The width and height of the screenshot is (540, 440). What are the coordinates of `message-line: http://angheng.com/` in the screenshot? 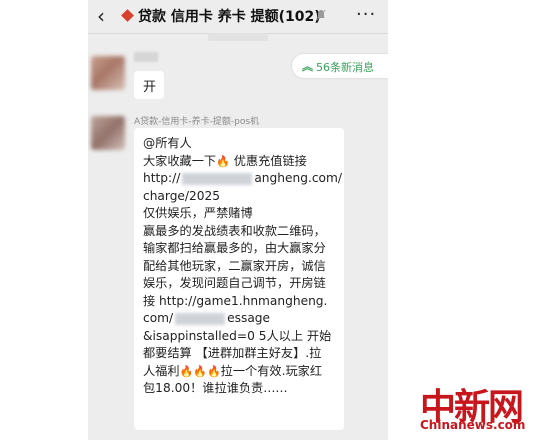 It's located at (242, 178).